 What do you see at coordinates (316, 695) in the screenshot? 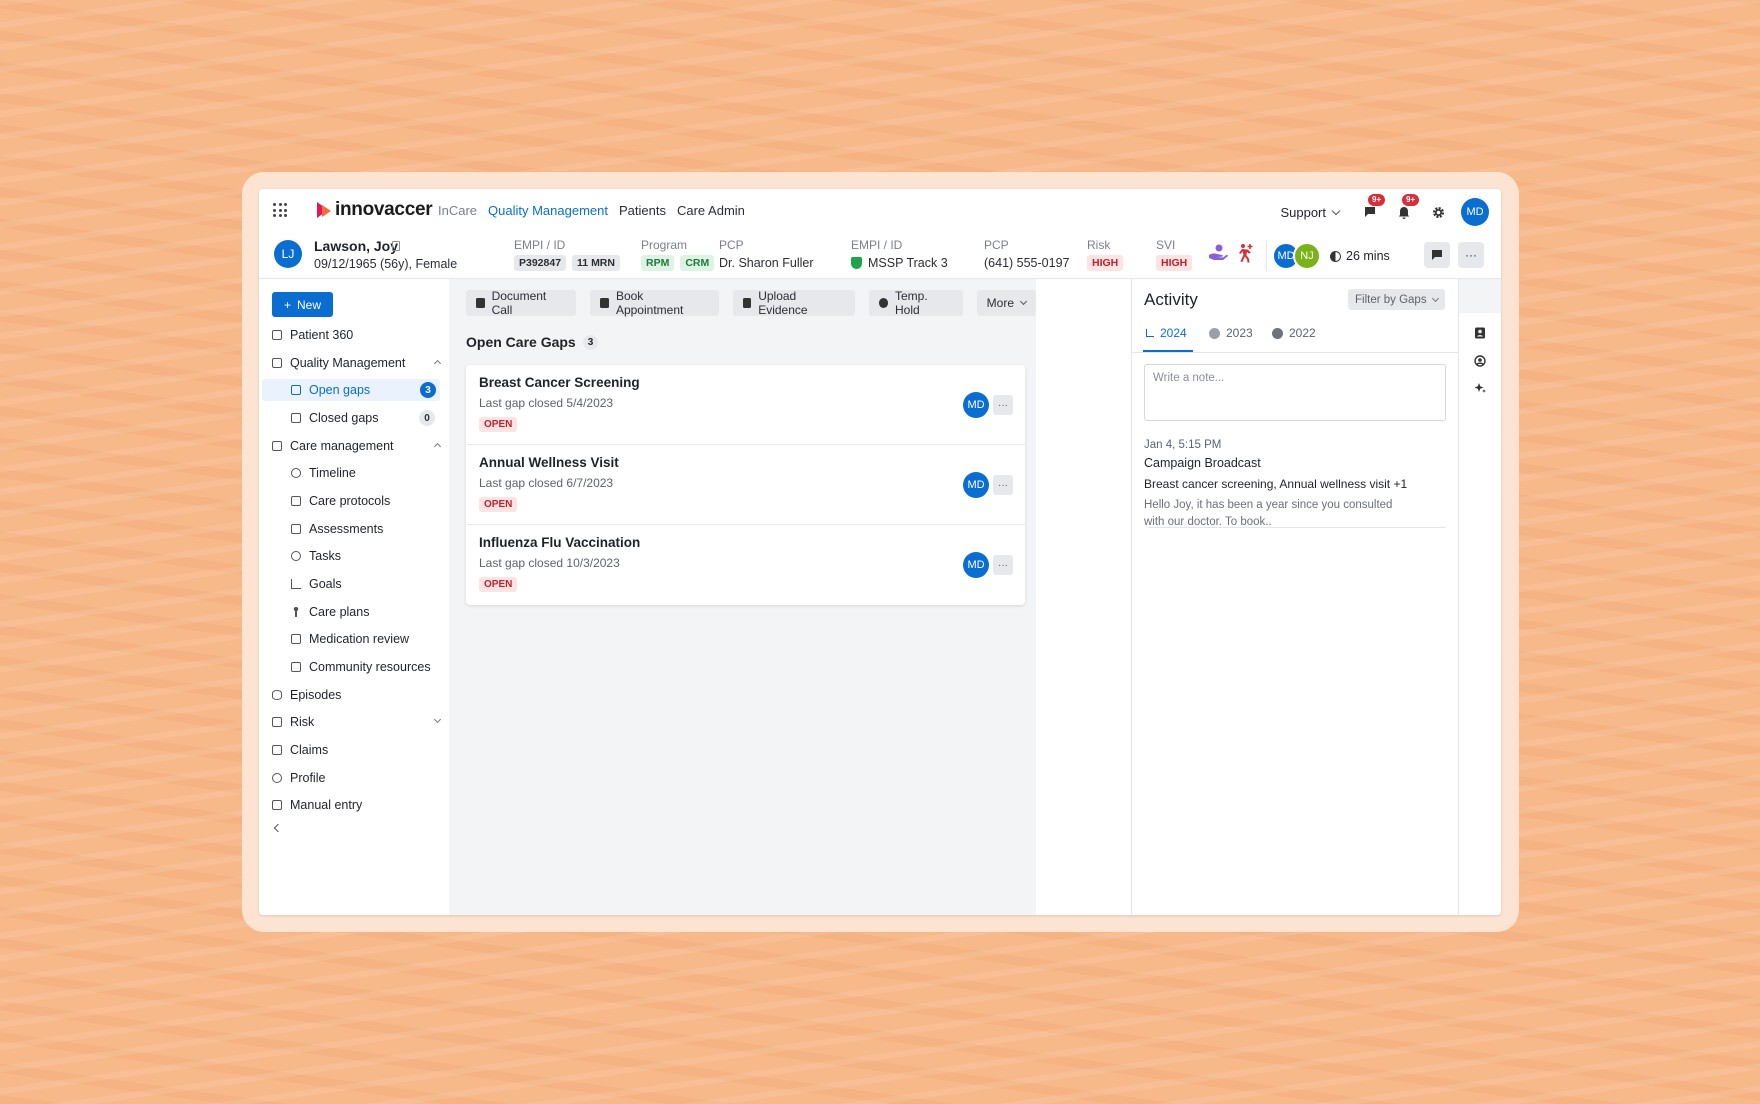
I see `sidebar-item-label: Episodes` at bounding box center [316, 695].